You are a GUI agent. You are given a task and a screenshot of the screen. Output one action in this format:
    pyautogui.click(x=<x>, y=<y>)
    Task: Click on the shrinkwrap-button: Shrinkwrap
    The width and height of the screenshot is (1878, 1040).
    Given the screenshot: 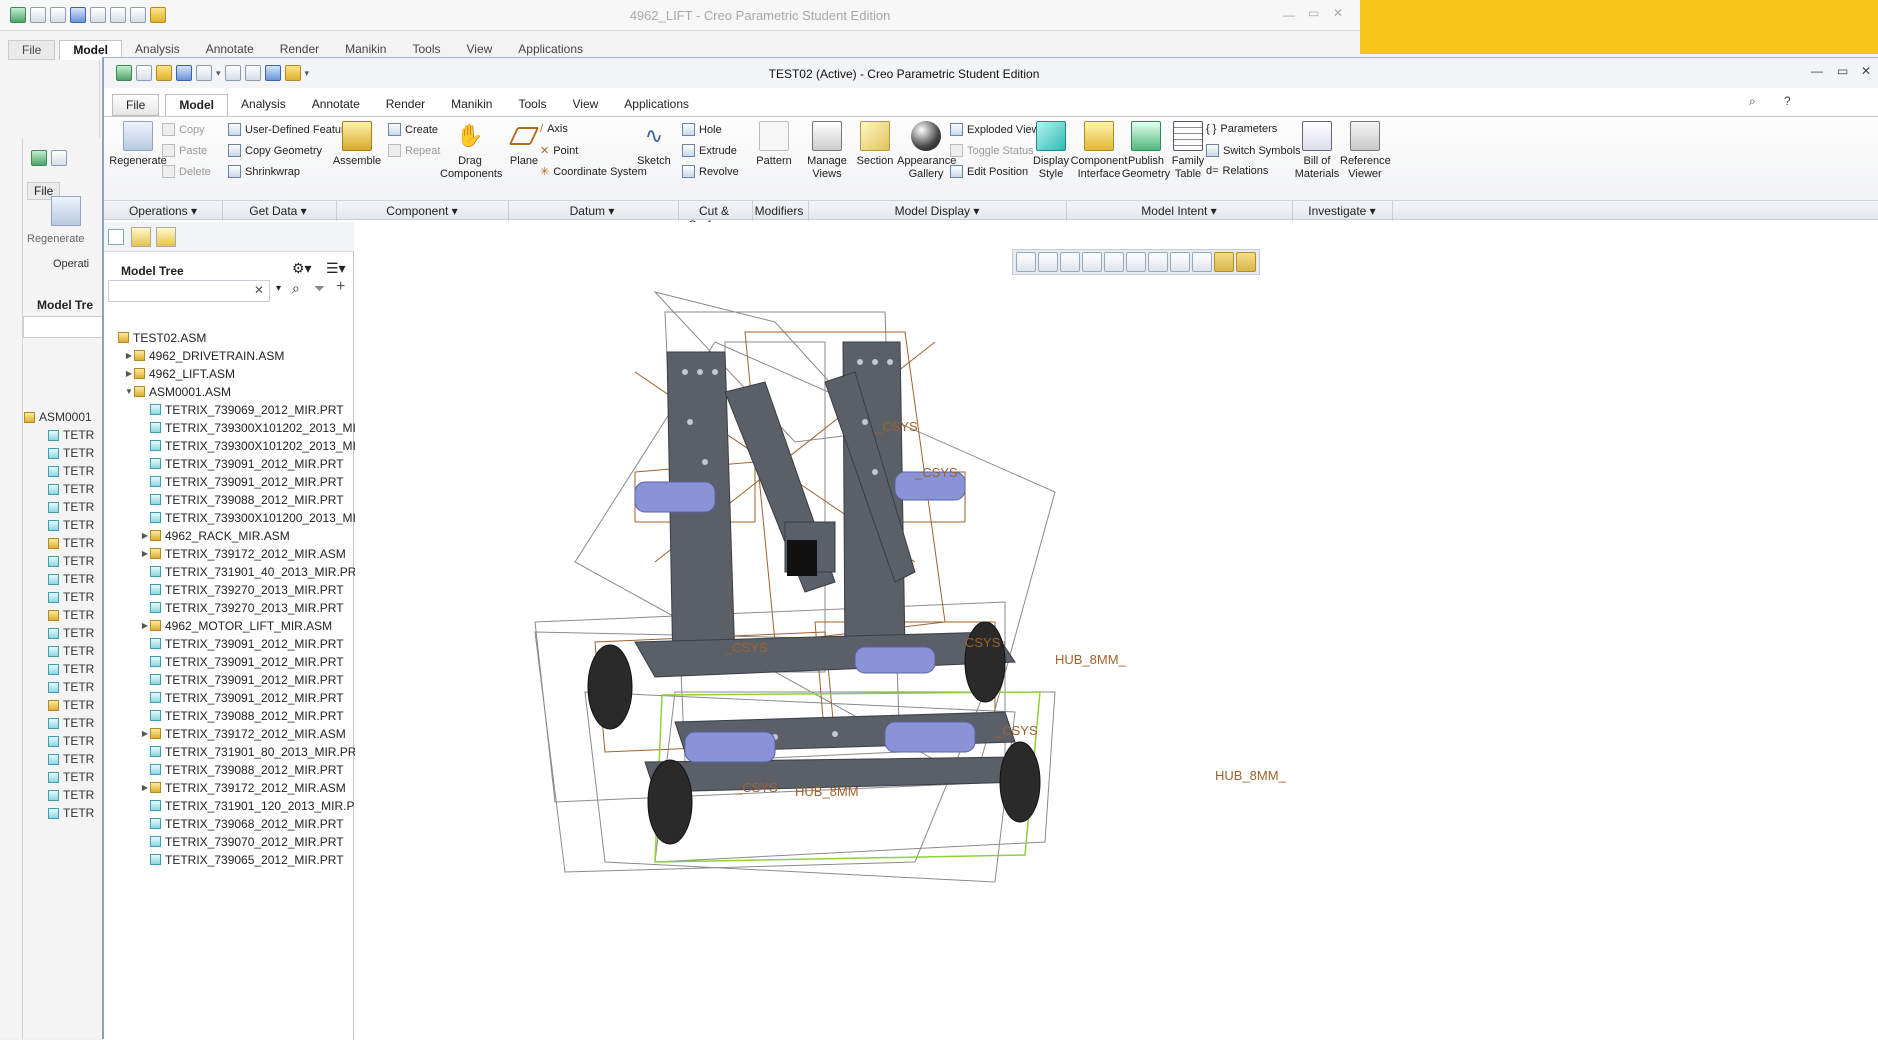 What is the action you would take?
    pyautogui.click(x=264, y=171)
    